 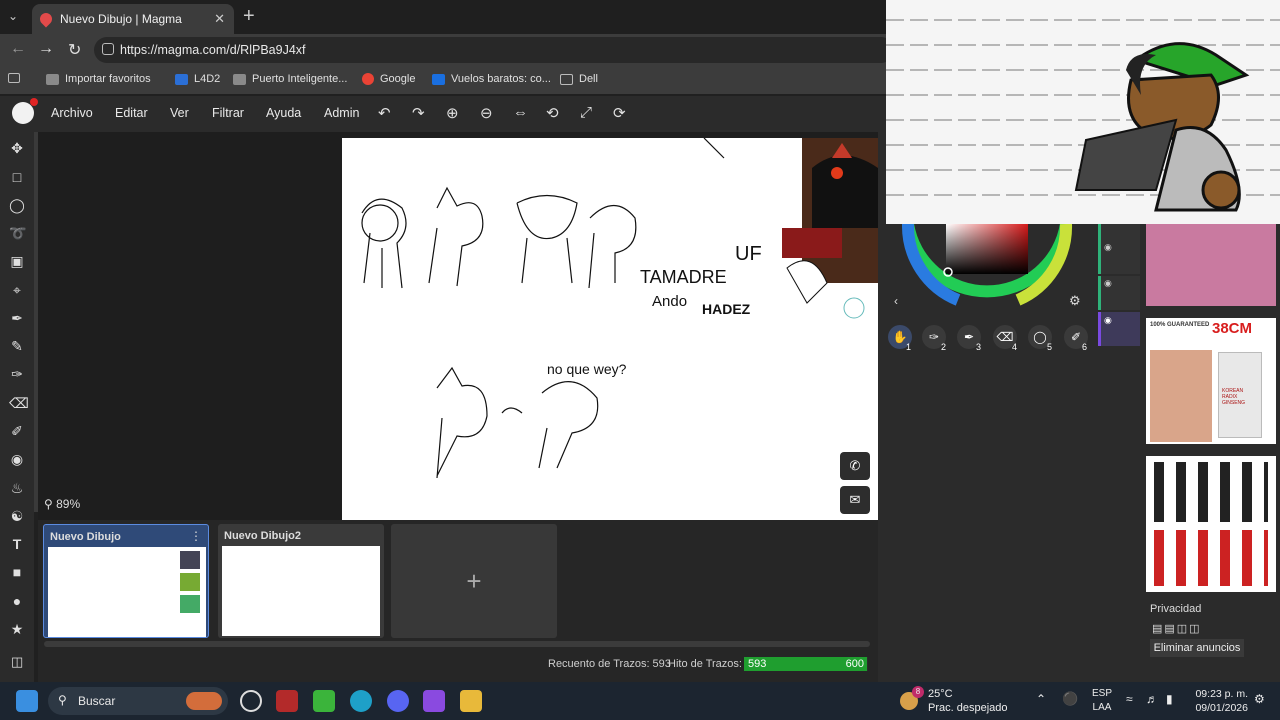 What do you see at coordinates (17, 290) in the screenshot?
I see `crop-icon: ⌖` at bounding box center [17, 290].